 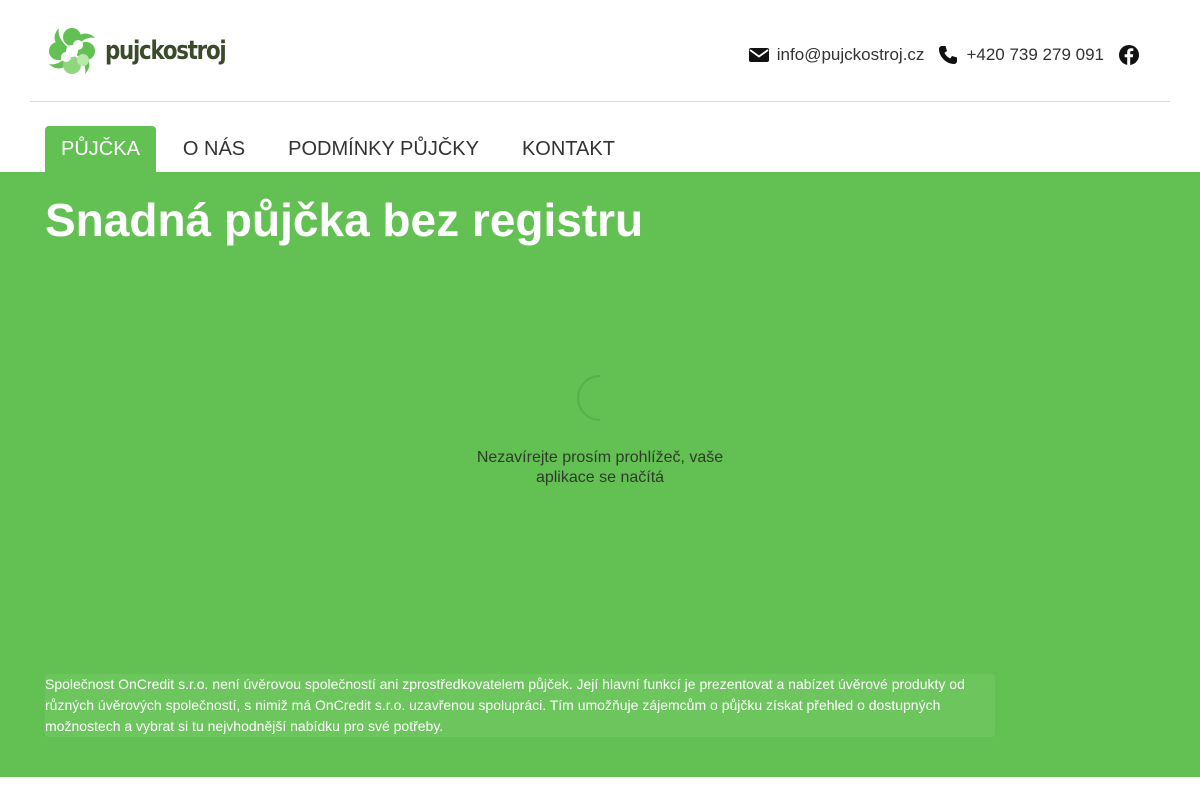 I want to click on email-link: info@pujckostroj.cz, so click(x=836, y=55).